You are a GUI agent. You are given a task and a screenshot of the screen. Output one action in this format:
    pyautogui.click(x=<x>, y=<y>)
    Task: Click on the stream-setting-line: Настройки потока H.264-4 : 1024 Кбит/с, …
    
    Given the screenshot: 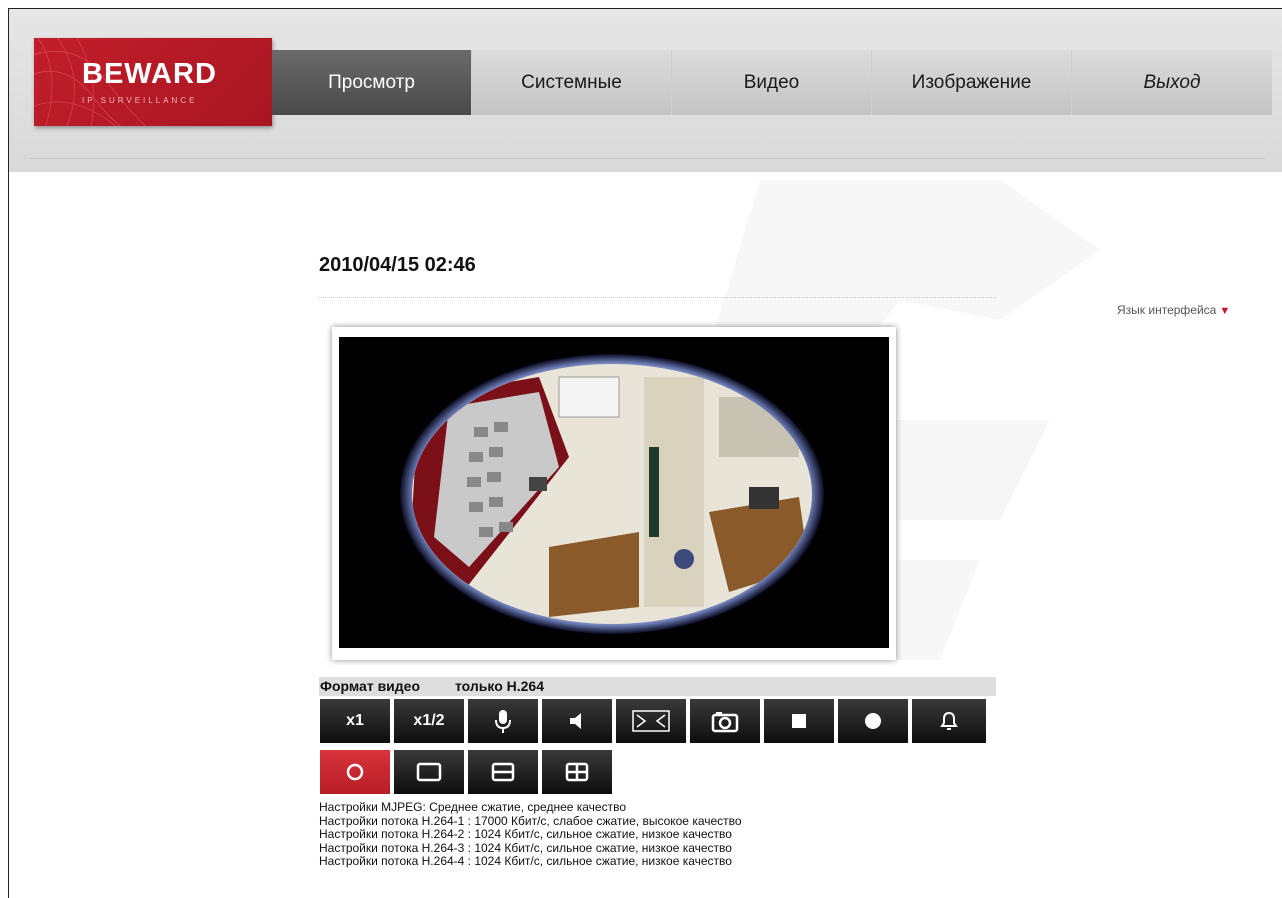 What is the action you would take?
    pyautogui.click(x=525, y=861)
    